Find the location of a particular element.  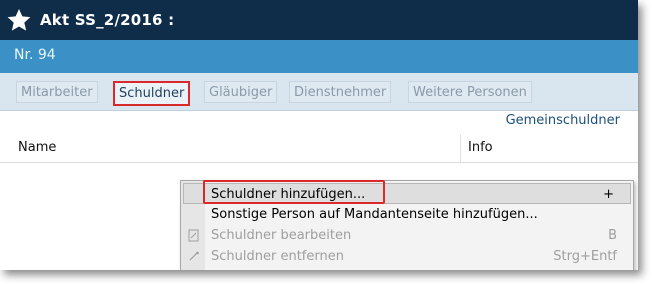

record-header: Nr. 94 is located at coordinates (319, 56).